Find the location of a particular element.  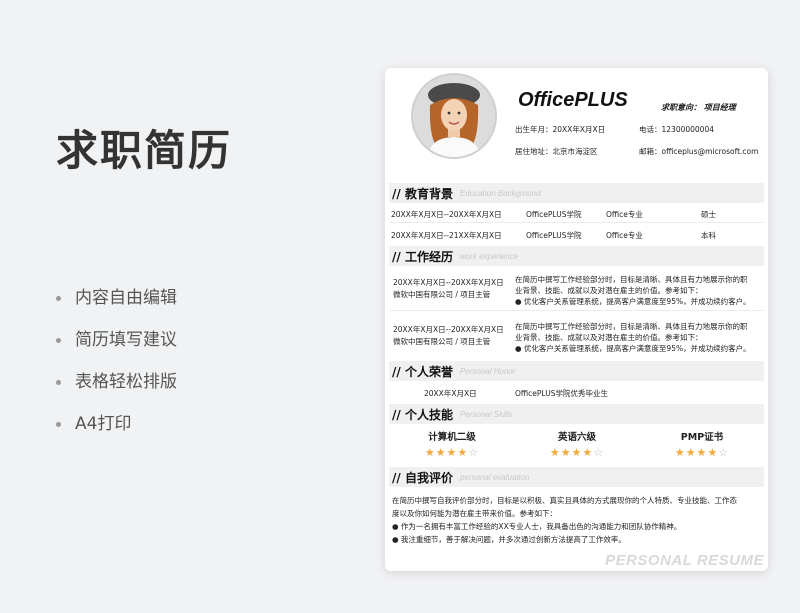

section-subtitle: Personal Honor is located at coordinates (487, 371).